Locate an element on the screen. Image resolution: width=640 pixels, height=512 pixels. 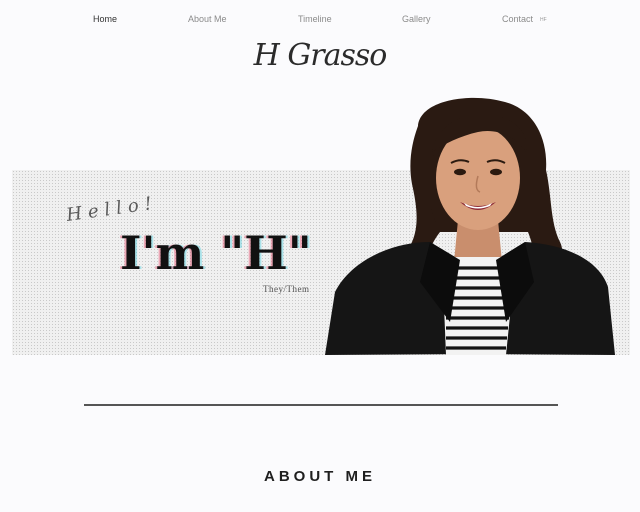
section-divider is located at coordinates (321, 405).